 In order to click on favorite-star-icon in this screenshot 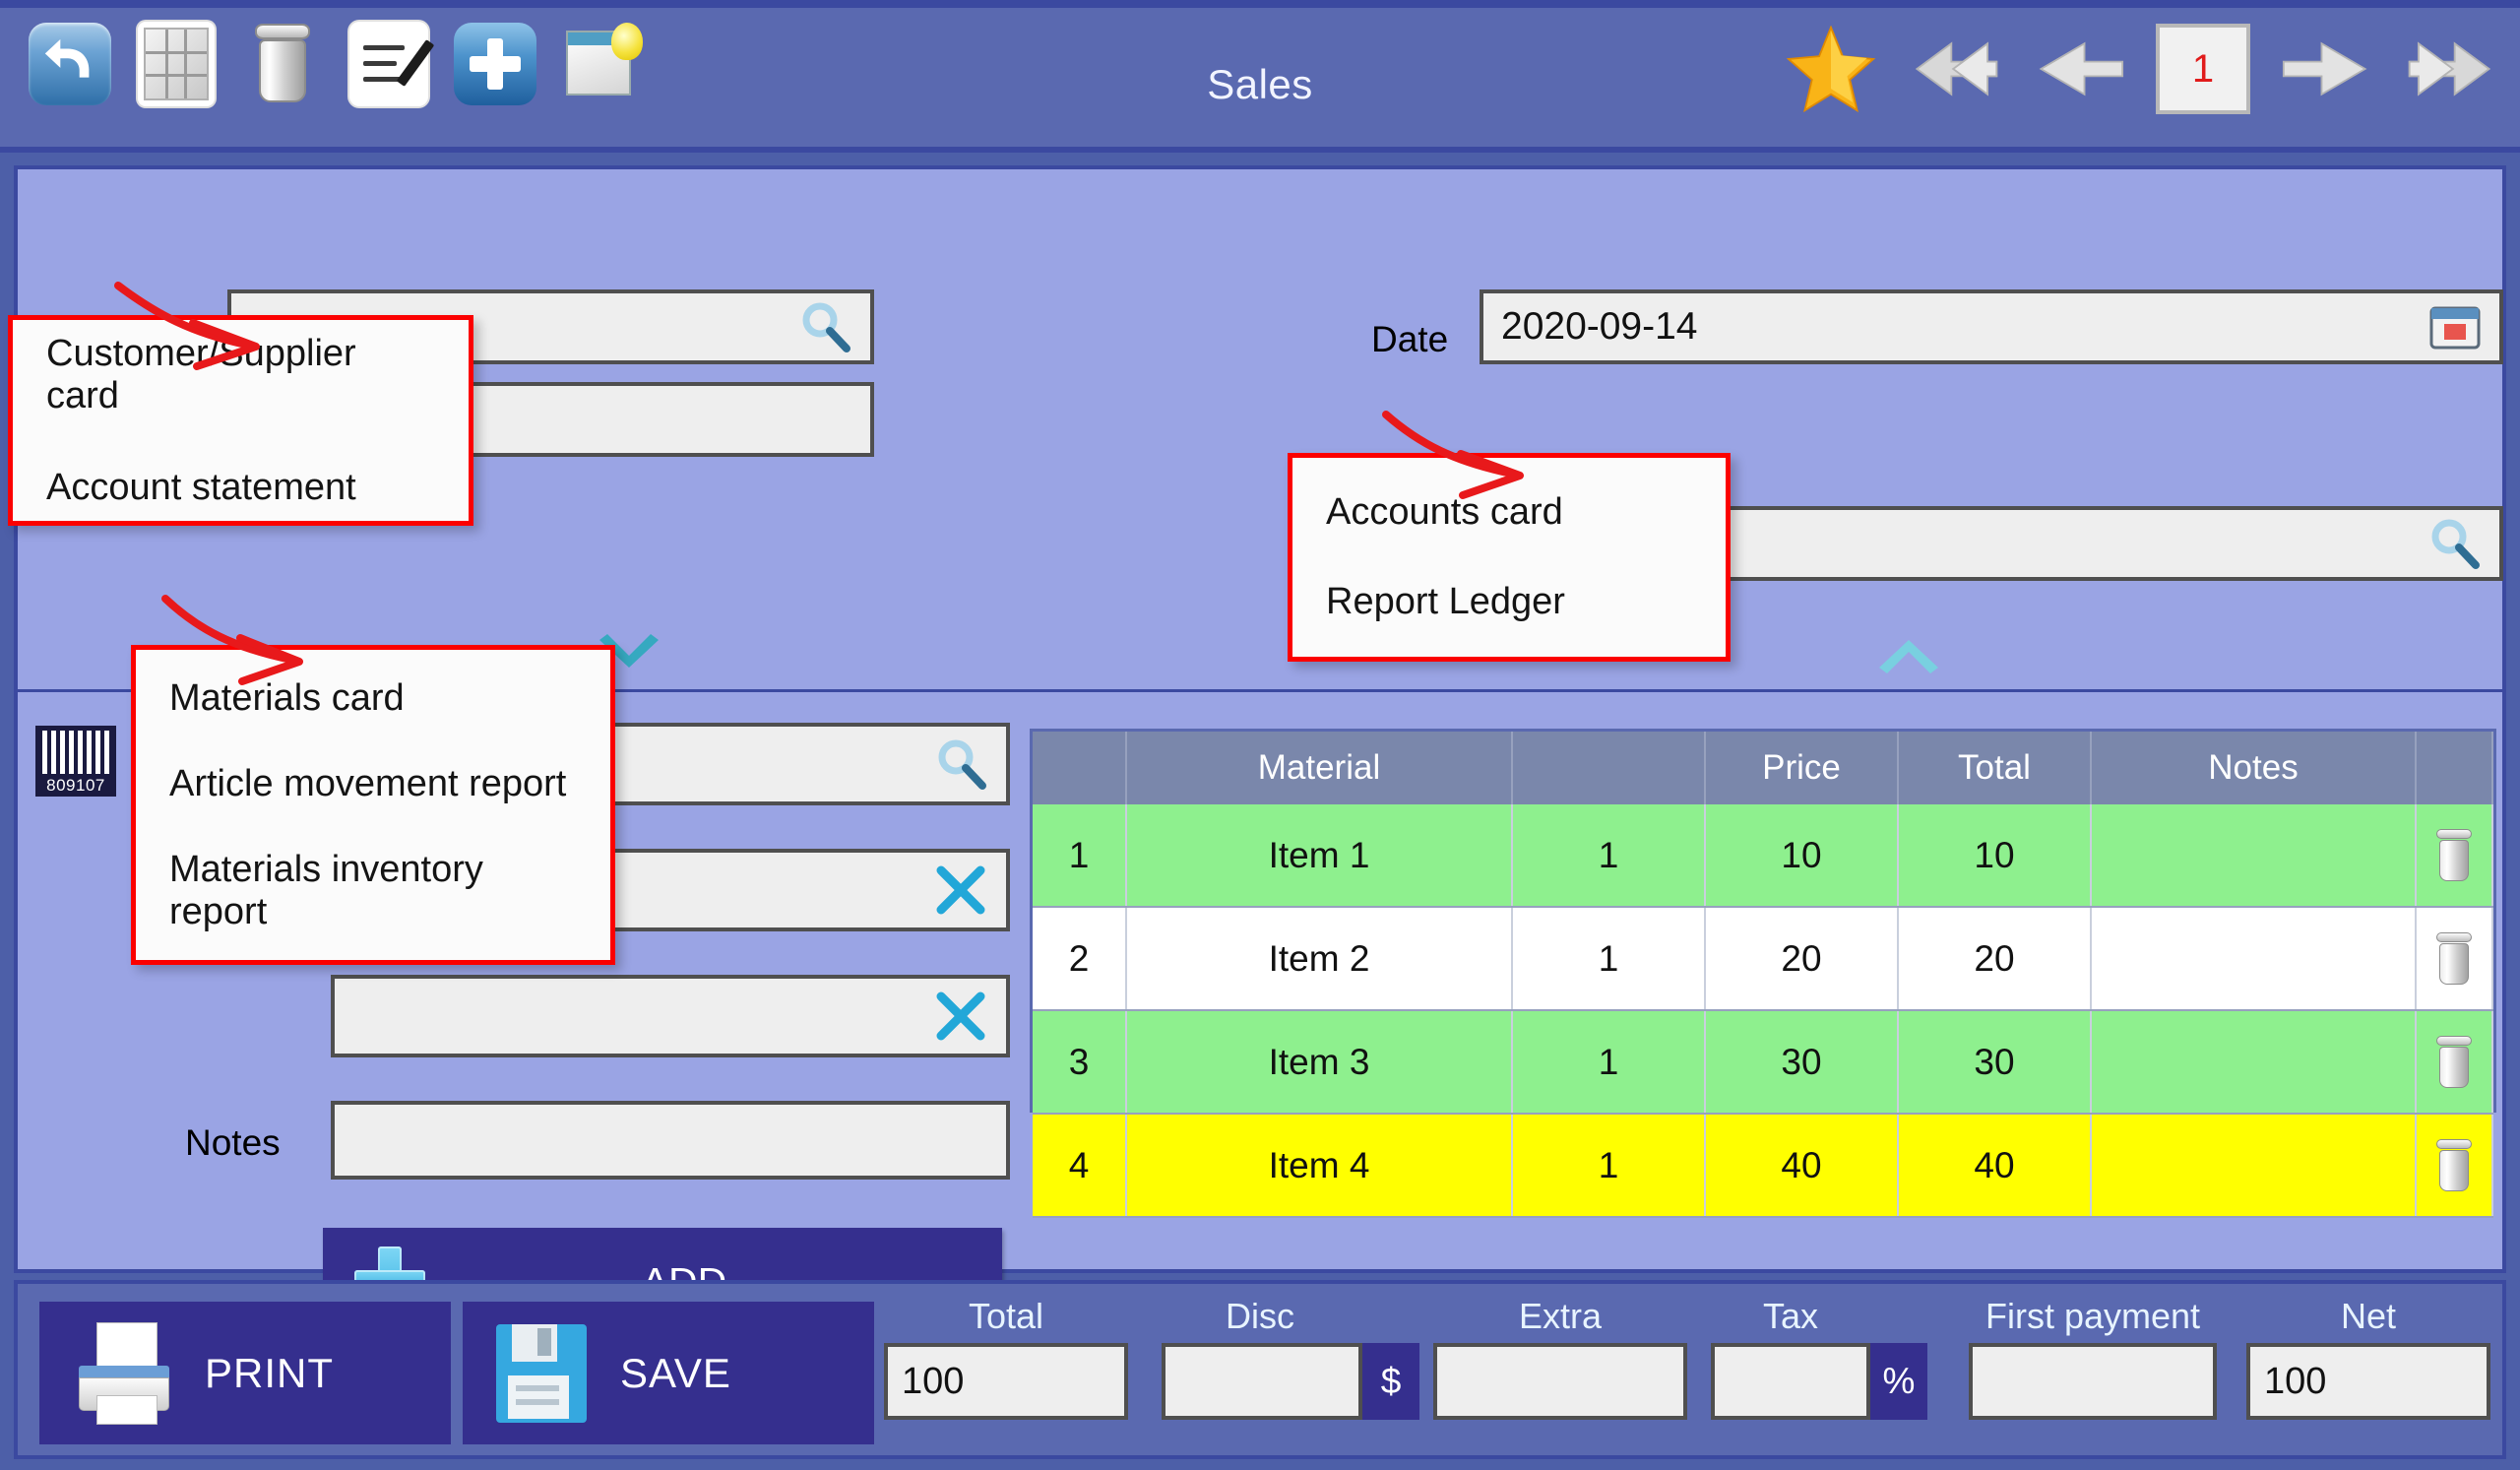, I will do `click(1831, 69)`.